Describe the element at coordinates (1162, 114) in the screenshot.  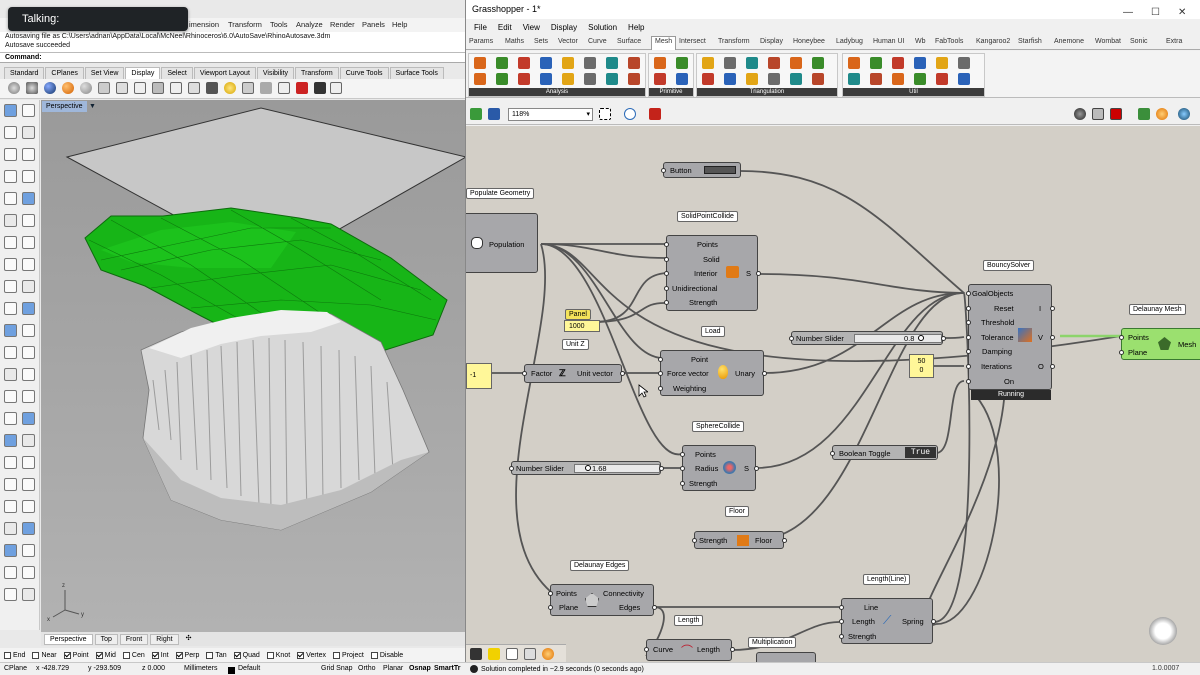
I see `shaded-preview-icon` at that location.